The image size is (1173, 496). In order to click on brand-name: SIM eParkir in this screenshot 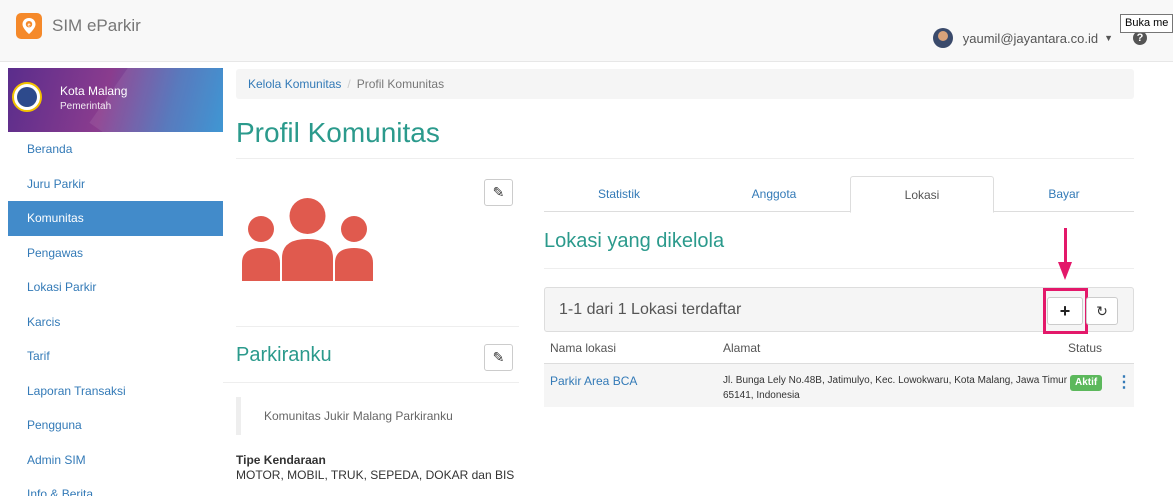, I will do `click(96, 25)`.